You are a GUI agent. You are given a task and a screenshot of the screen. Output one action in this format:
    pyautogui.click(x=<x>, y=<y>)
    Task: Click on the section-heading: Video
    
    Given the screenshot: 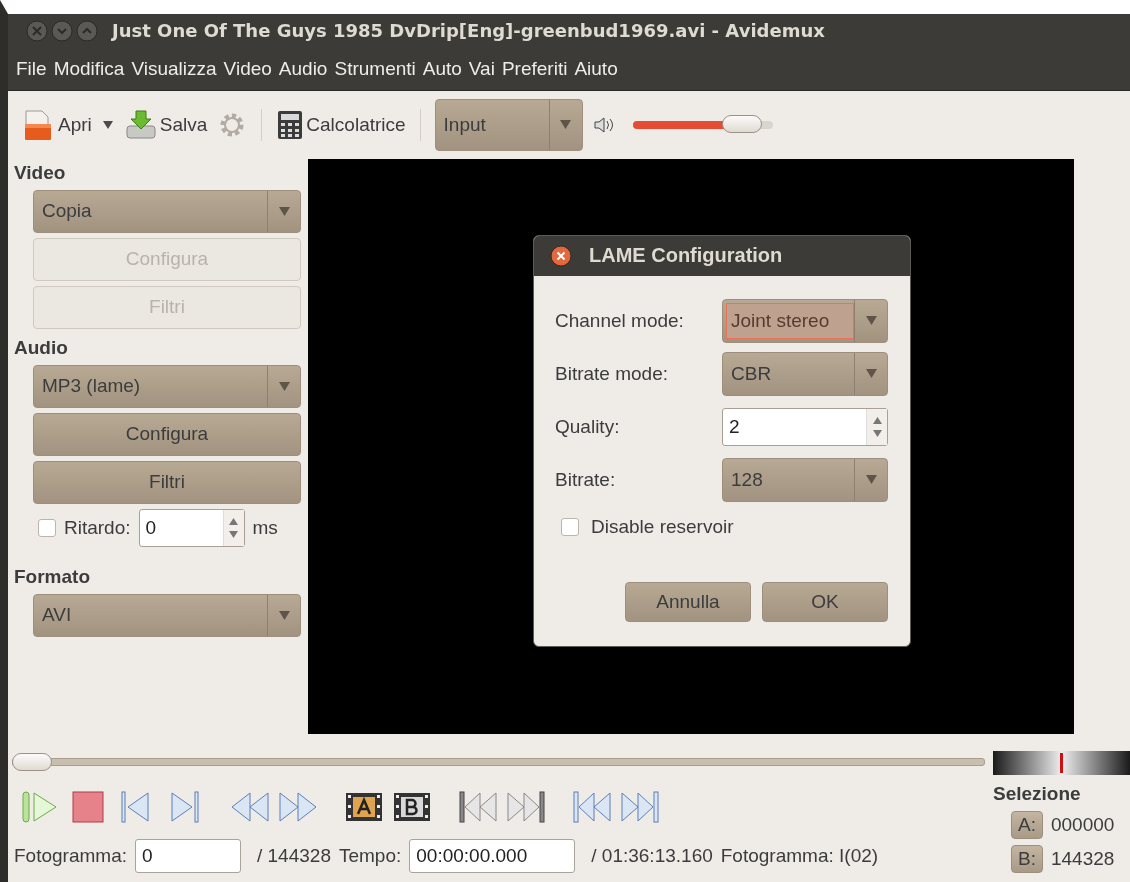 What is the action you would take?
    pyautogui.click(x=40, y=172)
    